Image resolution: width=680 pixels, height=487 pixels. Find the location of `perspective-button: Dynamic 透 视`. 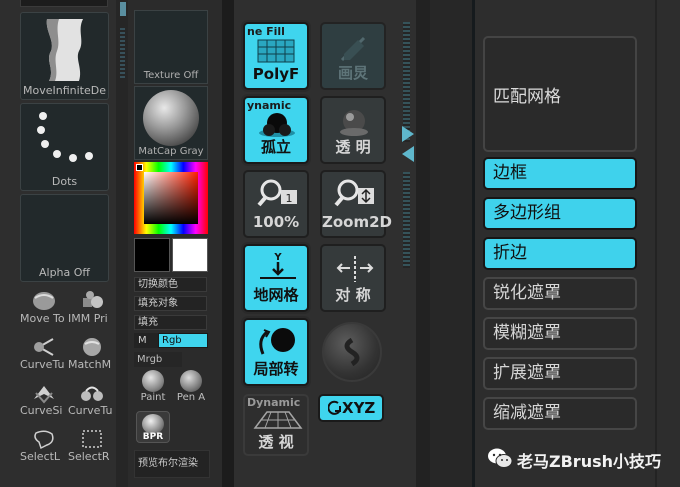

perspective-button: Dynamic 透 视 is located at coordinates (276, 425).